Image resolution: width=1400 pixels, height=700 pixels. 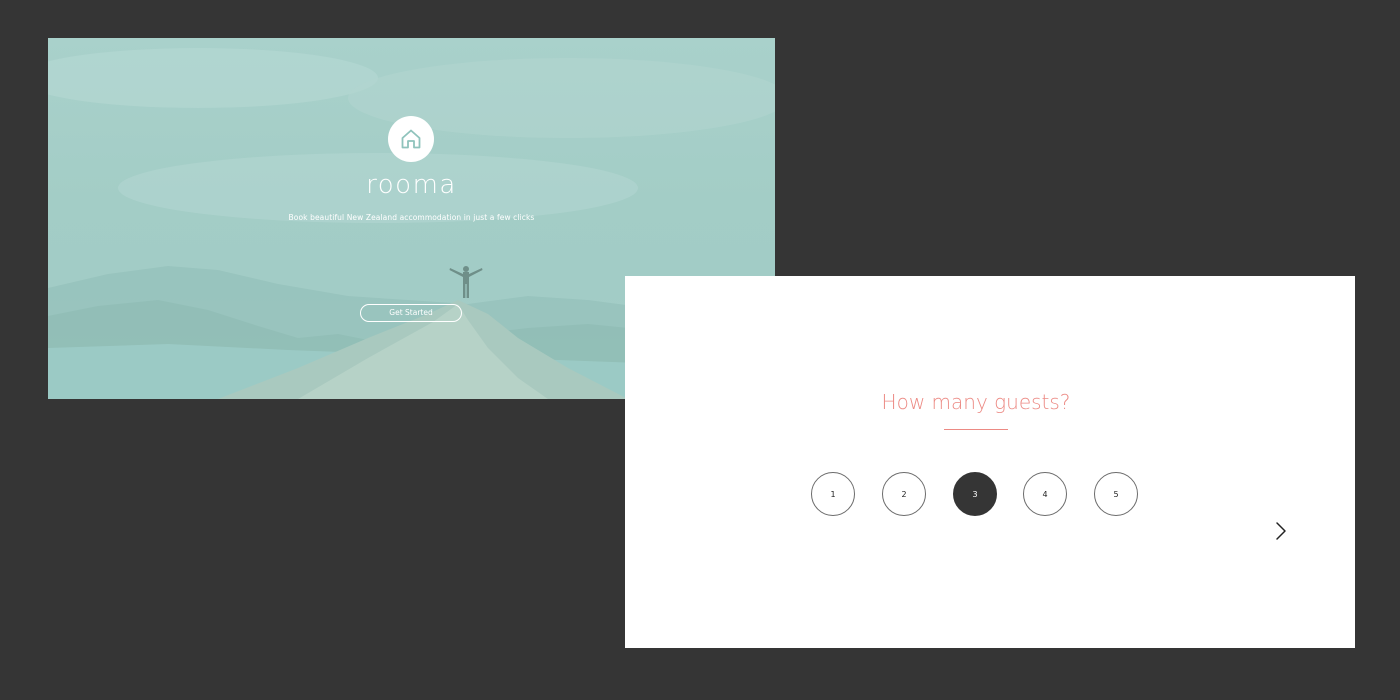 I want to click on brand-name: rooma, so click(x=411, y=185).